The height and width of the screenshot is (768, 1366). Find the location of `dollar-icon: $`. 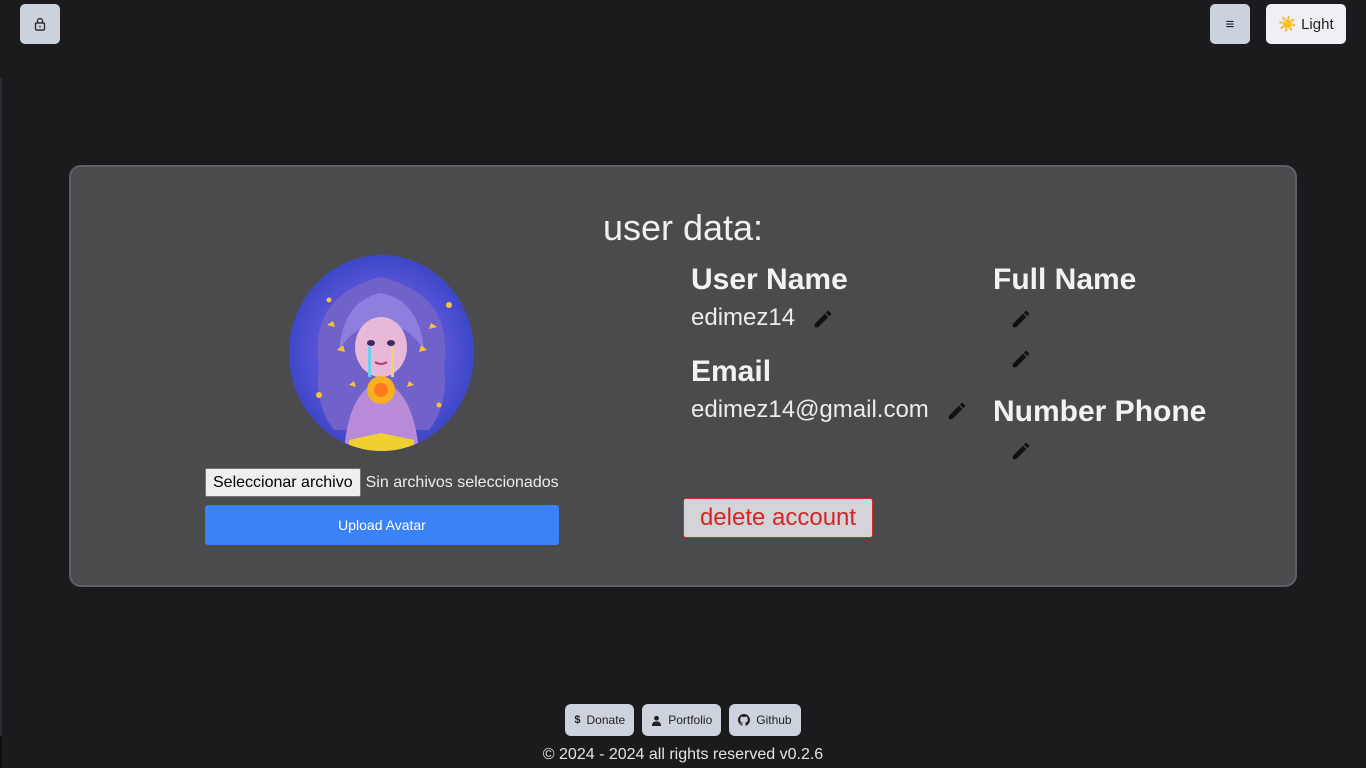

dollar-icon: $ is located at coordinates (577, 720).